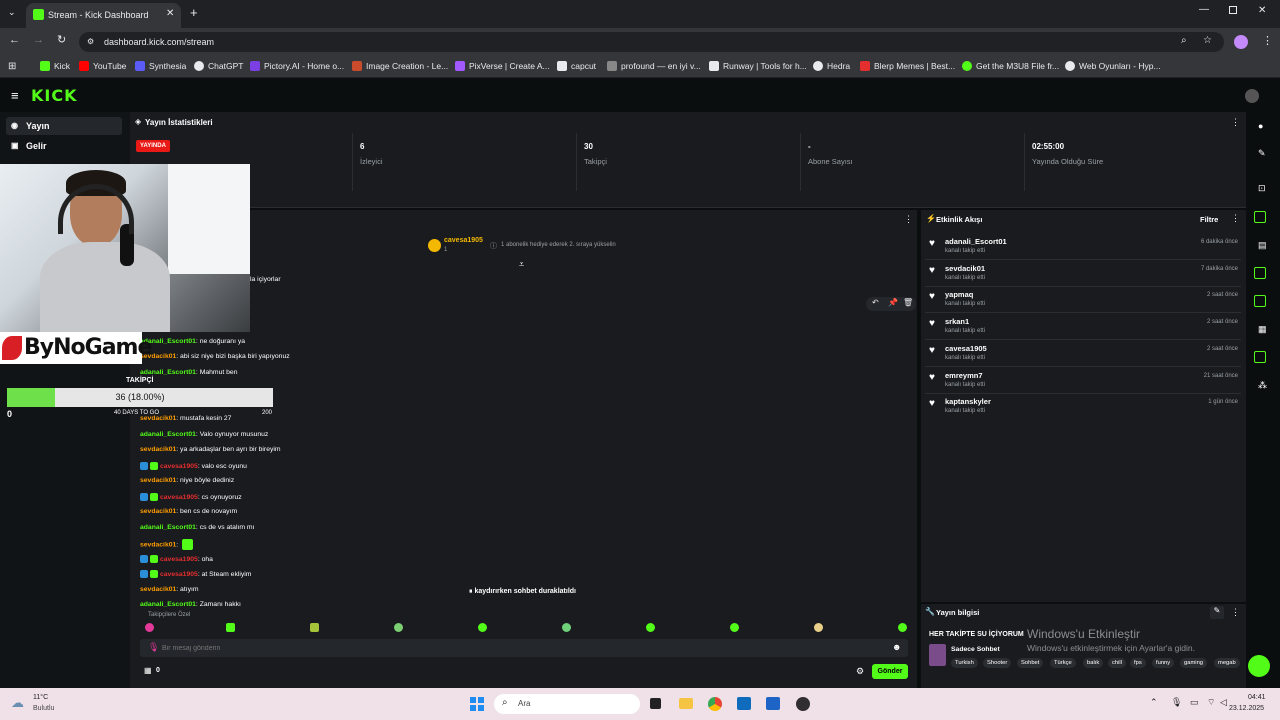 Image resolution: width=1280 pixels, height=720 pixels. I want to click on outlook-icon, so click(744, 703).